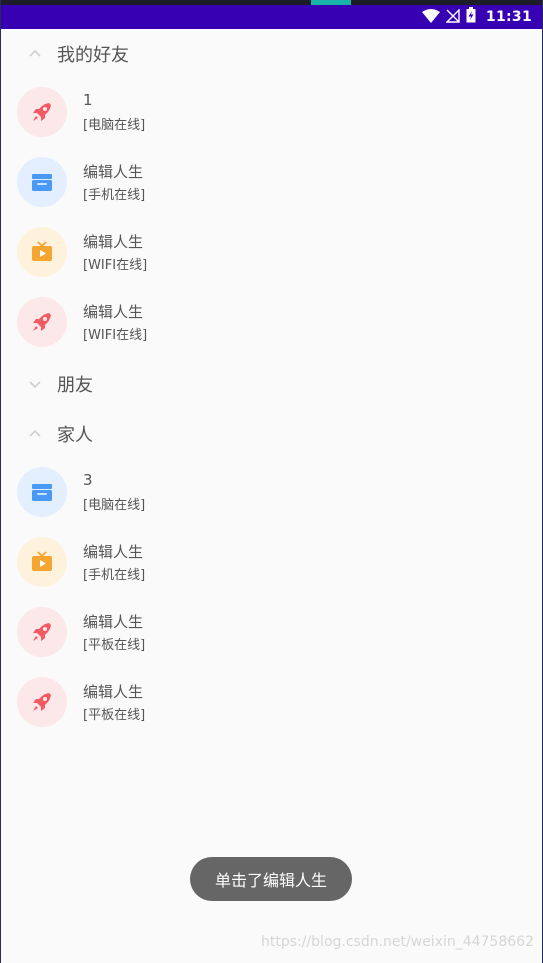 The height and width of the screenshot is (963, 543). I want to click on friend-list-item: 3 [电脑在线], so click(271, 494).